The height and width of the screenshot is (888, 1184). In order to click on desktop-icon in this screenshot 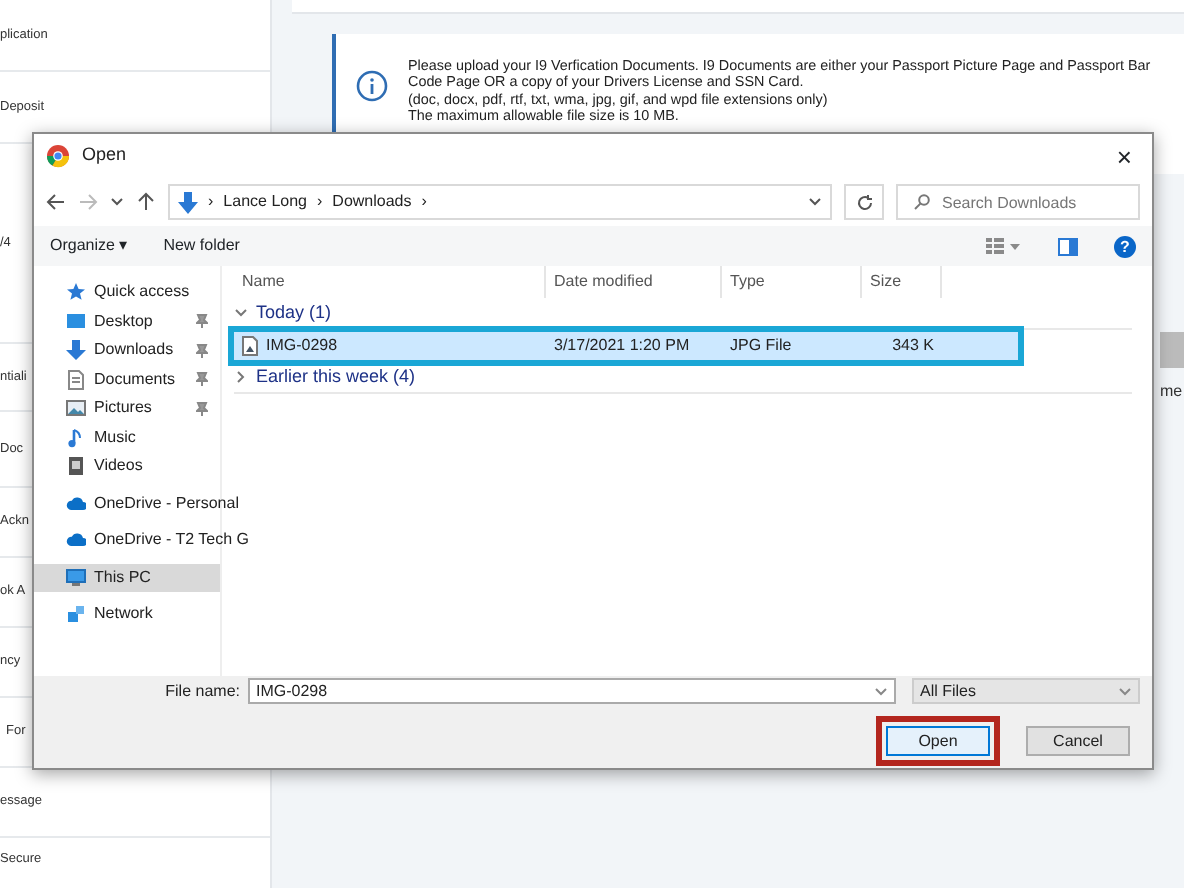, I will do `click(76, 321)`.